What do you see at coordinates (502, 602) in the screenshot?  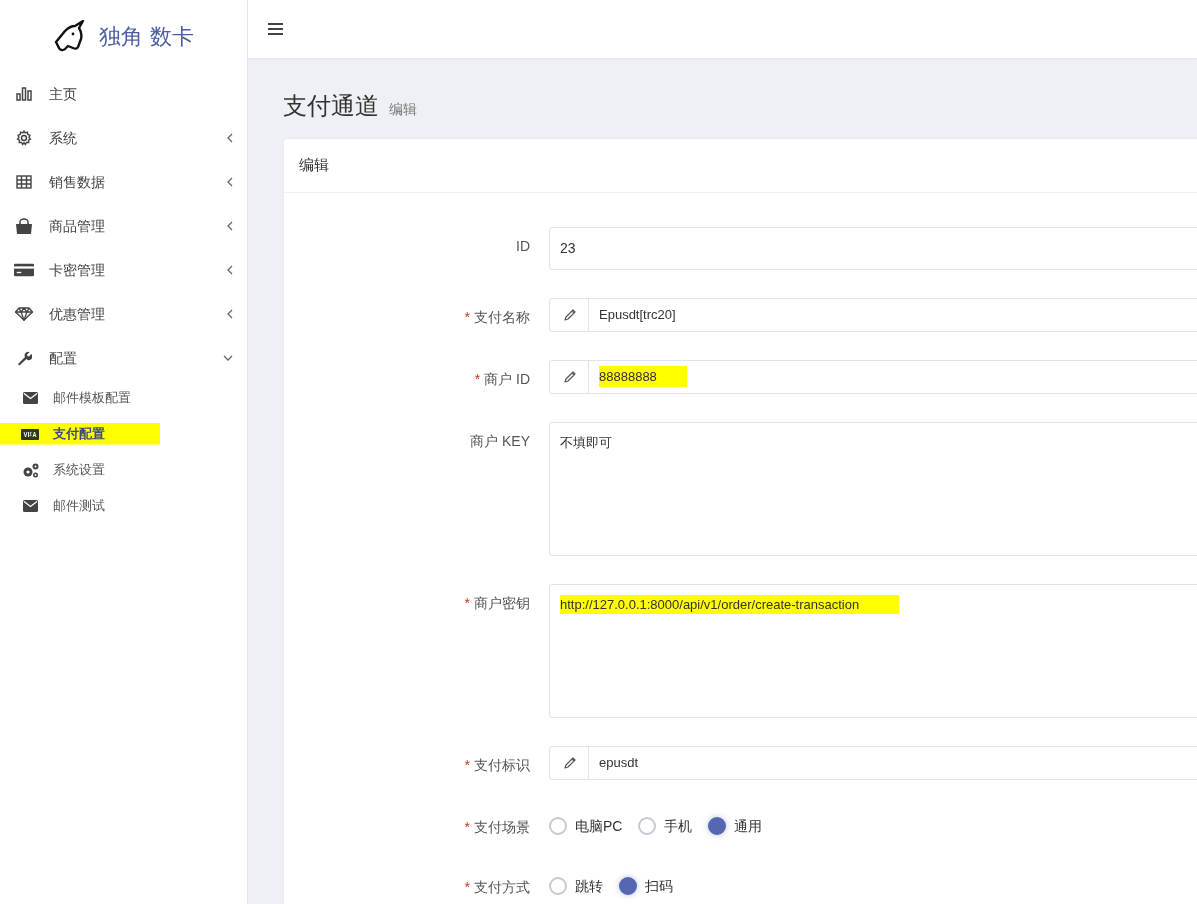 I see `field-label: 商户密钥` at bounding box center [502, 602].